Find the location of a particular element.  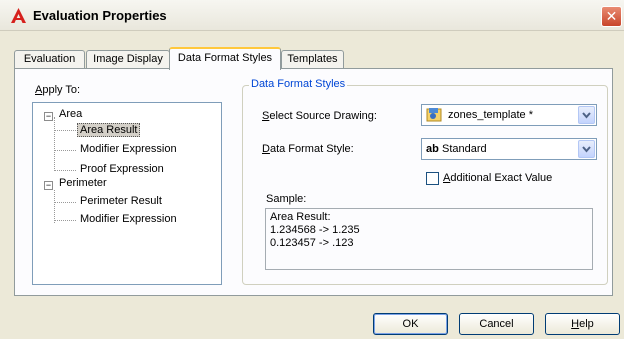

close-icon: ✕ is located at coordinates (611, 16).